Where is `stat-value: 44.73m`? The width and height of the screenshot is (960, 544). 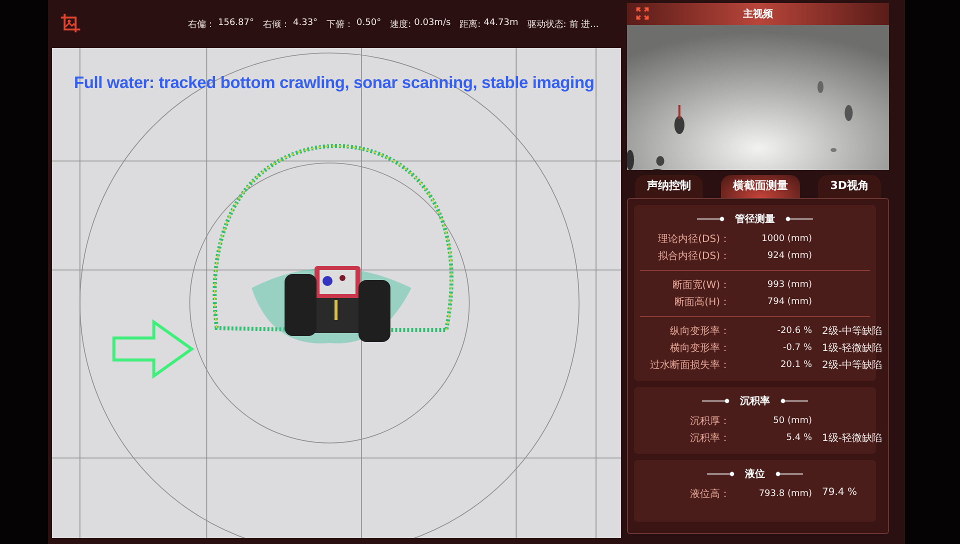 stat-value: 44.73m is located at coordinates (501, 24).